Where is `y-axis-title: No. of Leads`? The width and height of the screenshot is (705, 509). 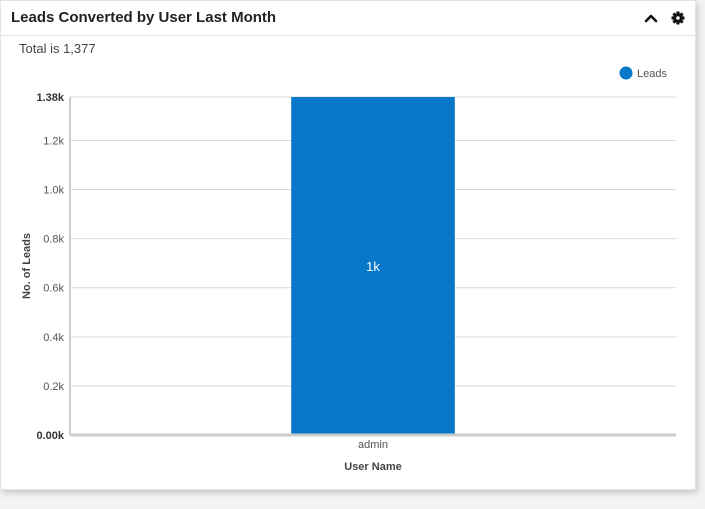
y-axis-title: No. of Leads is located at coordinates (27, 266).